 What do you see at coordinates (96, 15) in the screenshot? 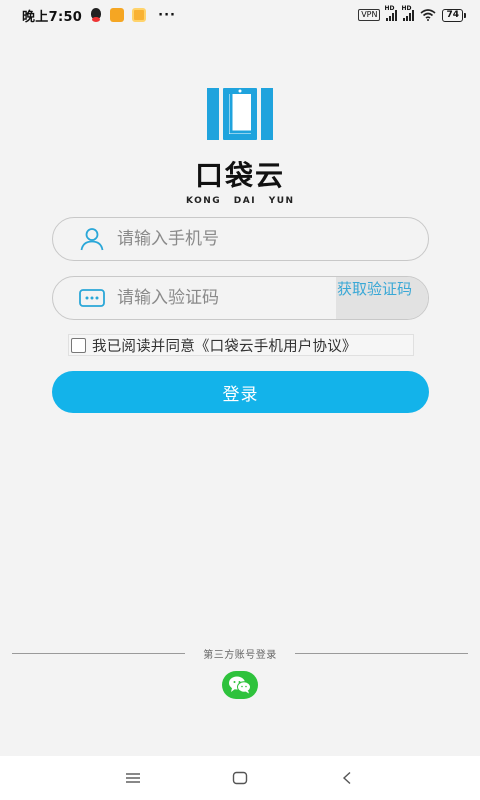
I see `qq-icon` at bounding box center [96, 15].